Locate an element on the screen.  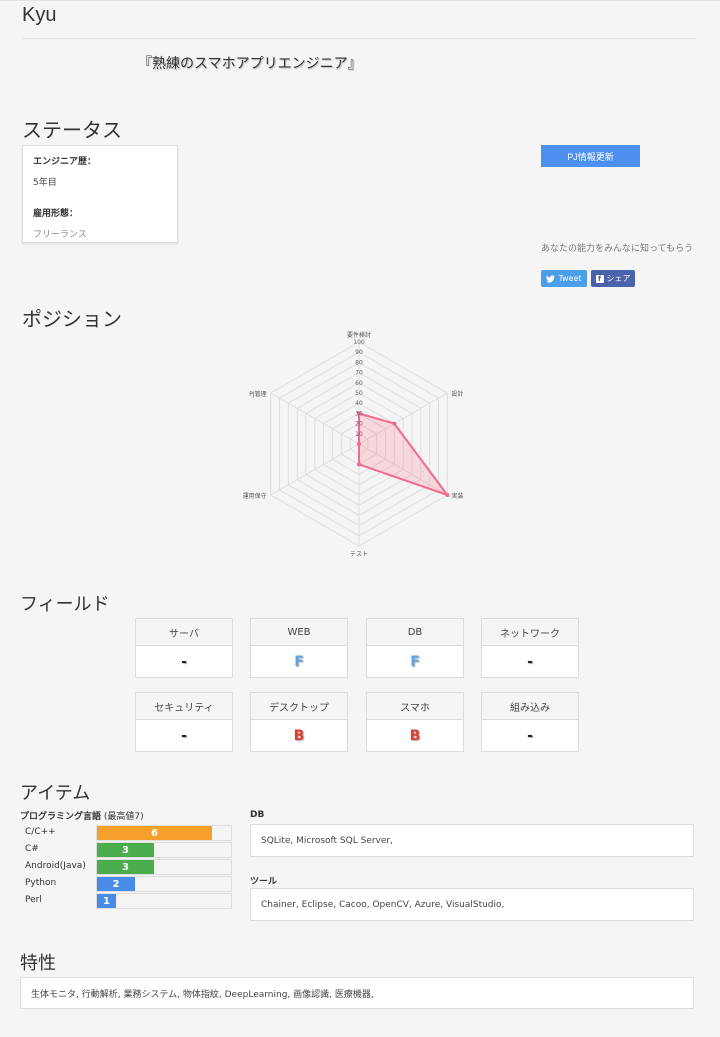
tweet-button: Tweet is located at coordinates (564, 278).